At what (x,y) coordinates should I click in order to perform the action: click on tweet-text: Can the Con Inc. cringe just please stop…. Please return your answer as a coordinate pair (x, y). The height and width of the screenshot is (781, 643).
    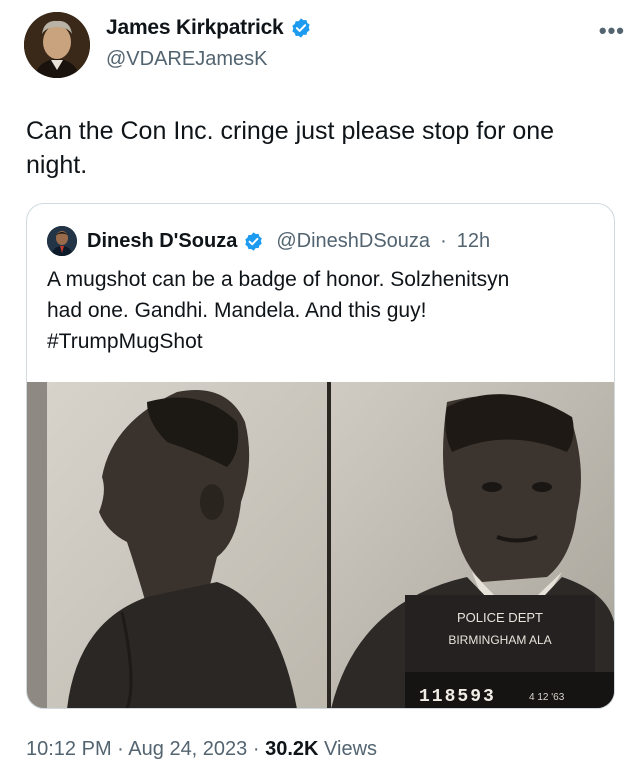
    Looking at the image, I should click on (290, 148).